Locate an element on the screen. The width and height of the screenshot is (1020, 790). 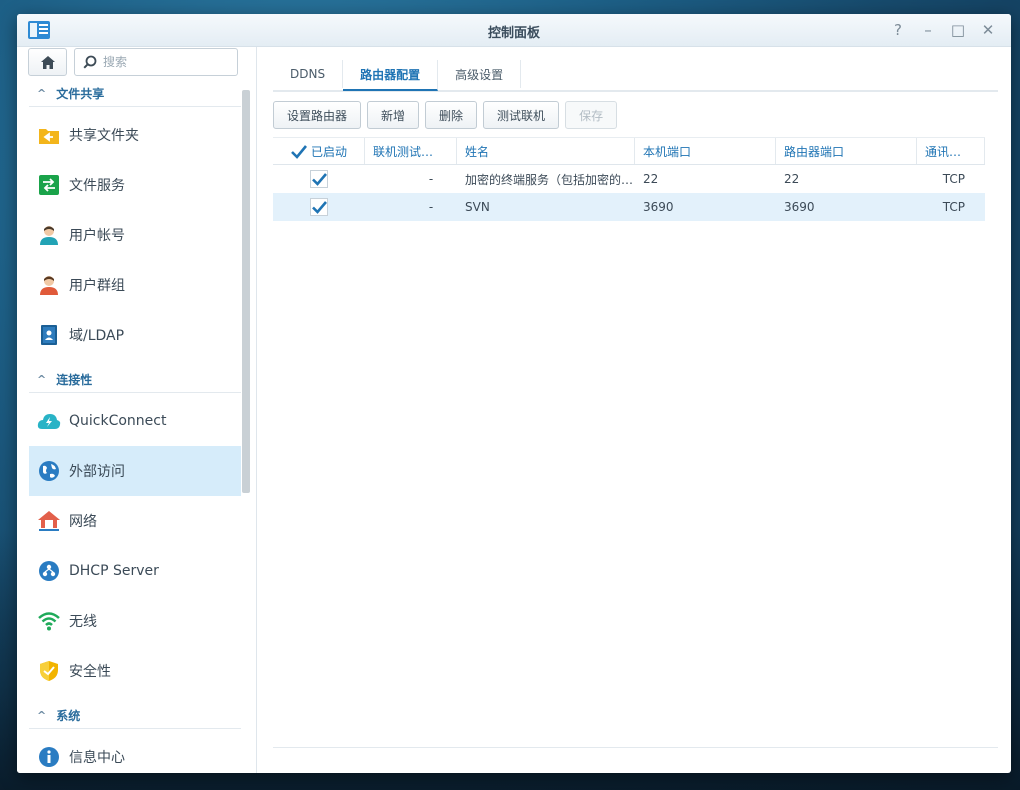
dhcp-server-icon is located at coordinates (49, 571).